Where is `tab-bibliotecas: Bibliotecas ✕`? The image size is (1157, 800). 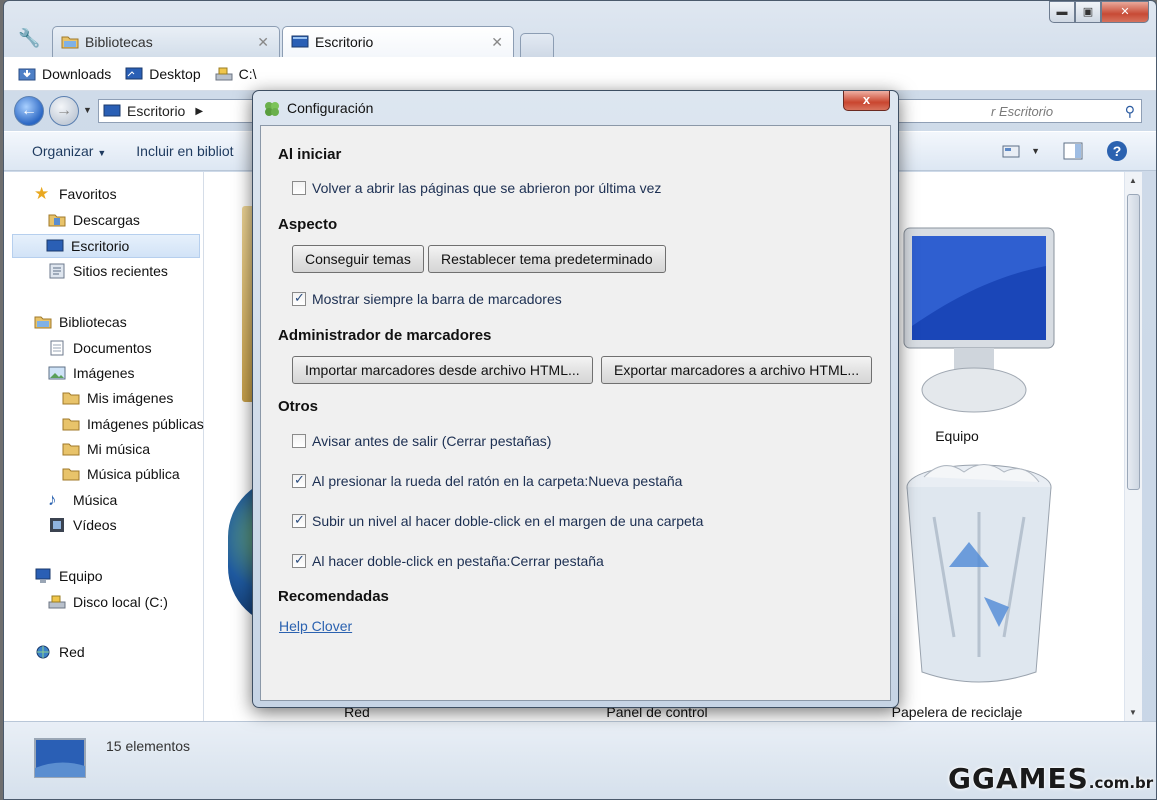
tab-bibliotecas: Bibliotecas ✕ is located at coordinates (166, 41).